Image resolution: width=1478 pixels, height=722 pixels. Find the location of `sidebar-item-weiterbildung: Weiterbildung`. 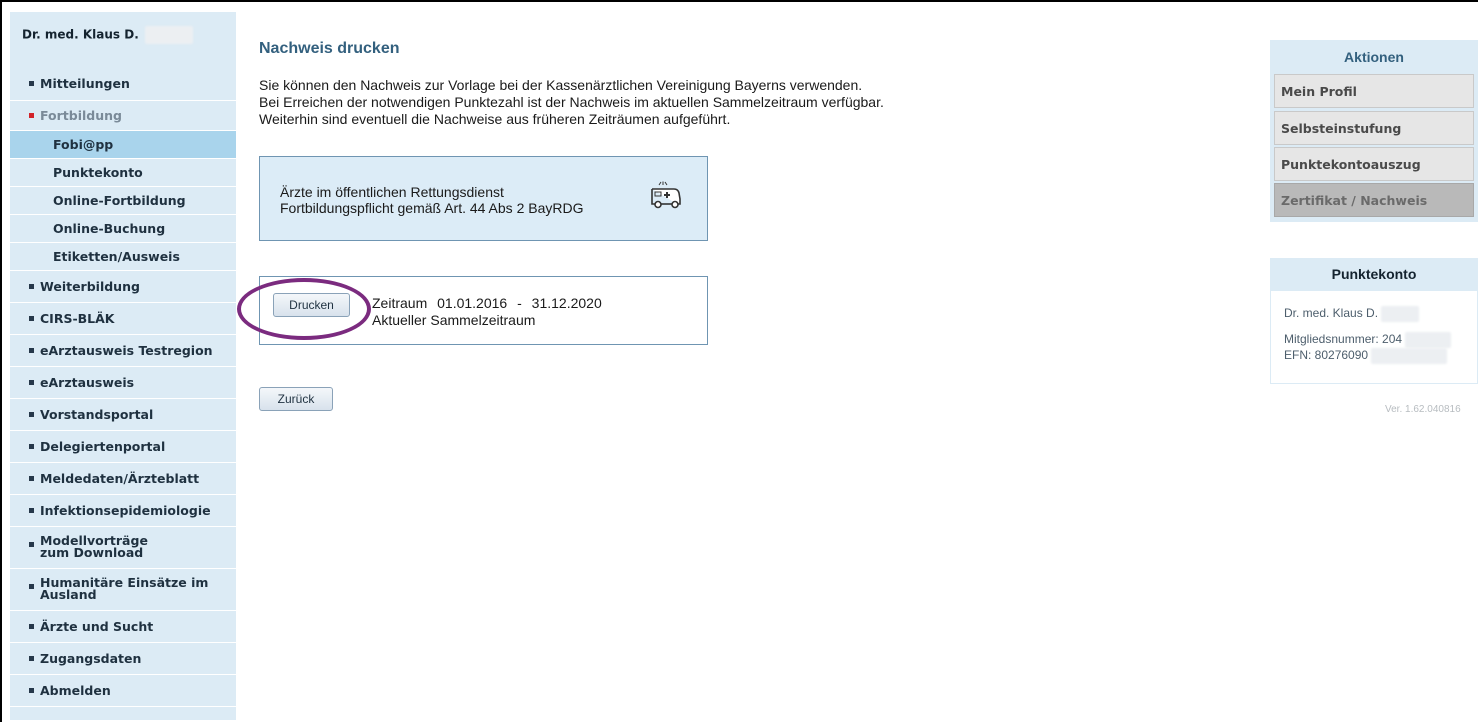

sidebar-item-weiterbildung: Weiterbildung is located at coordinates (123, 287).